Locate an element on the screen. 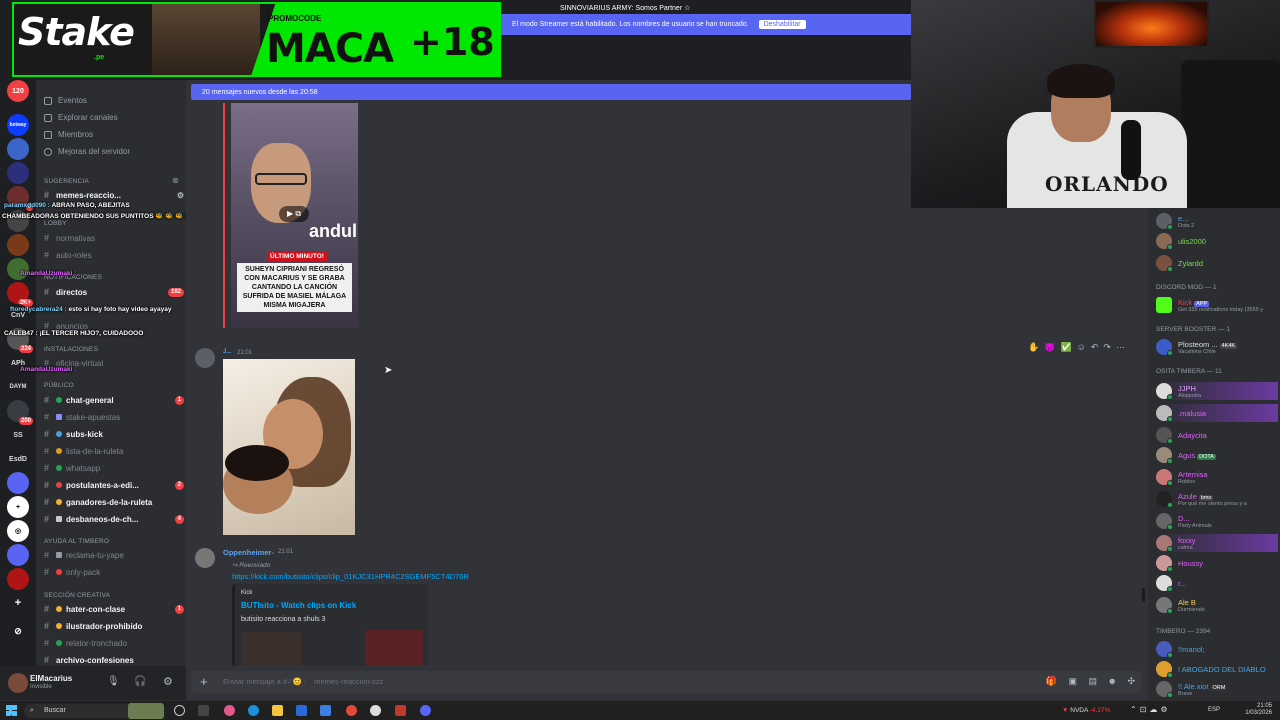 The image size is (1280, 720). gear-icon: ⚙ is located at coordinates (180, 195).